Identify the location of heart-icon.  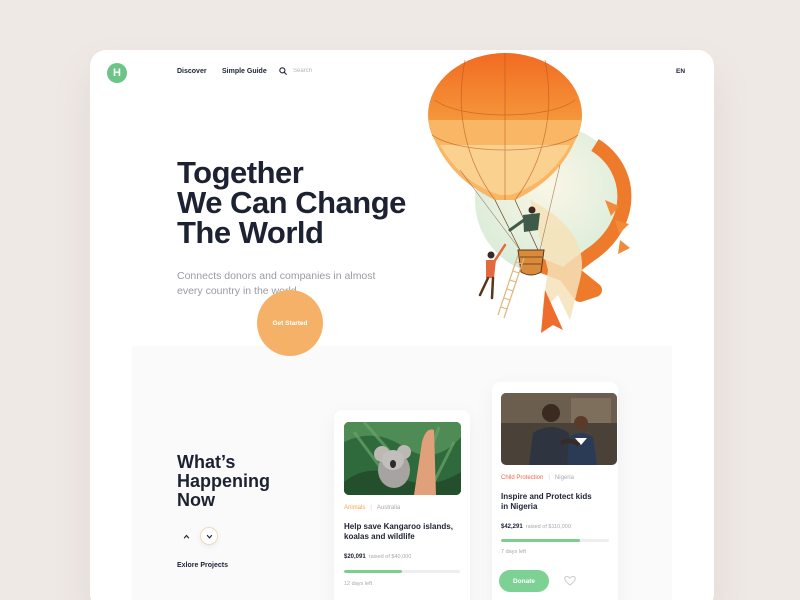
(570, 580).